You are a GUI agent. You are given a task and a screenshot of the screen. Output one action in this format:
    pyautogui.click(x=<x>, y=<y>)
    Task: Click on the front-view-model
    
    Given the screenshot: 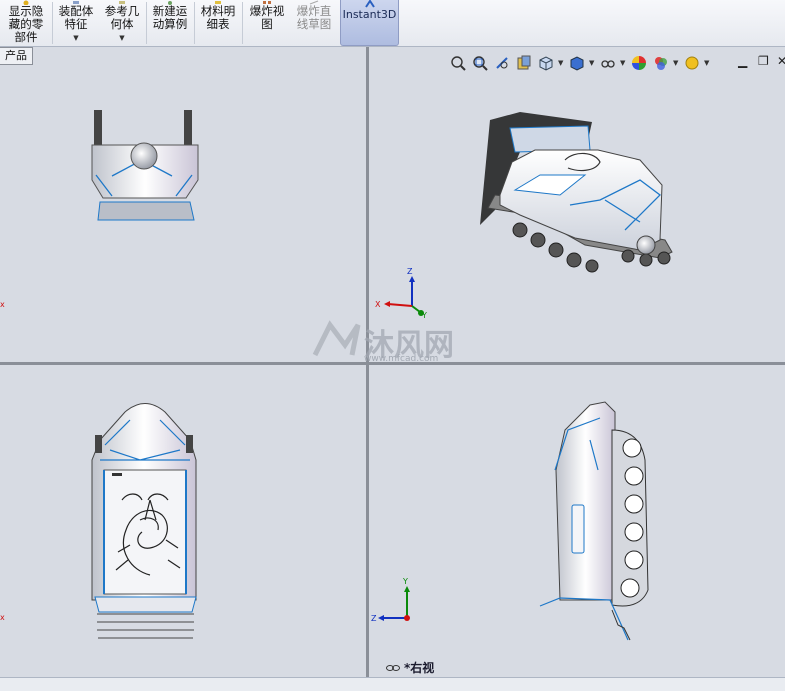 What is the action you would take?
    pyautogui.click(x=145, y=165)
    